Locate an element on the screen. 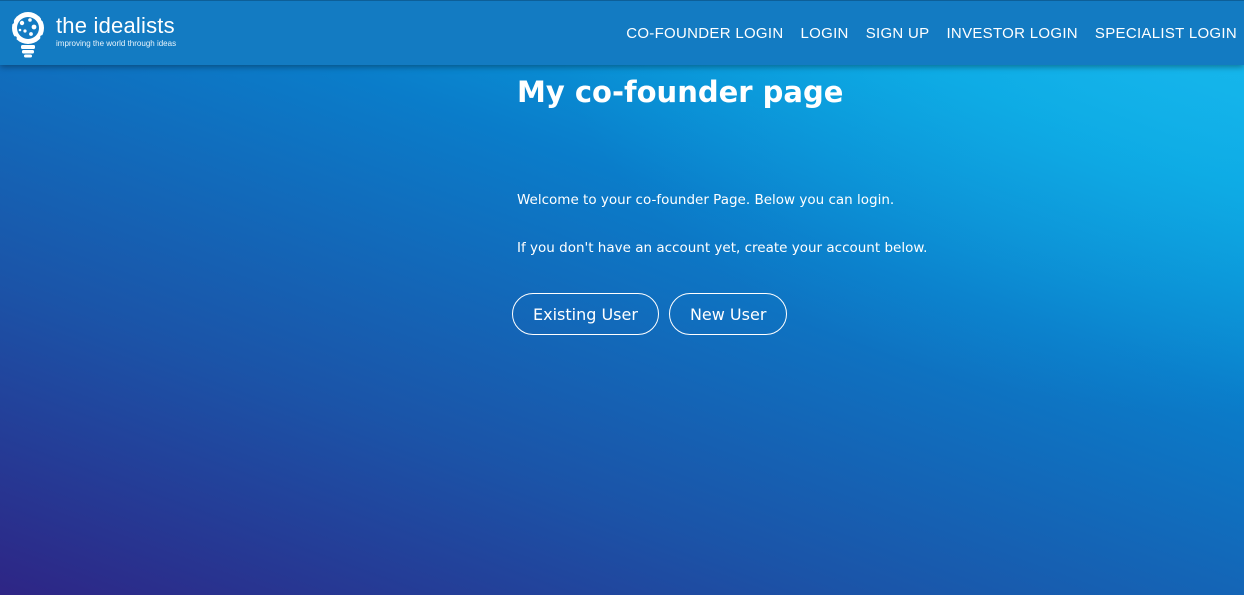 The image size is (1244, 595). nav-sign-up: SIGN UP is located at coordinates (898, 33).